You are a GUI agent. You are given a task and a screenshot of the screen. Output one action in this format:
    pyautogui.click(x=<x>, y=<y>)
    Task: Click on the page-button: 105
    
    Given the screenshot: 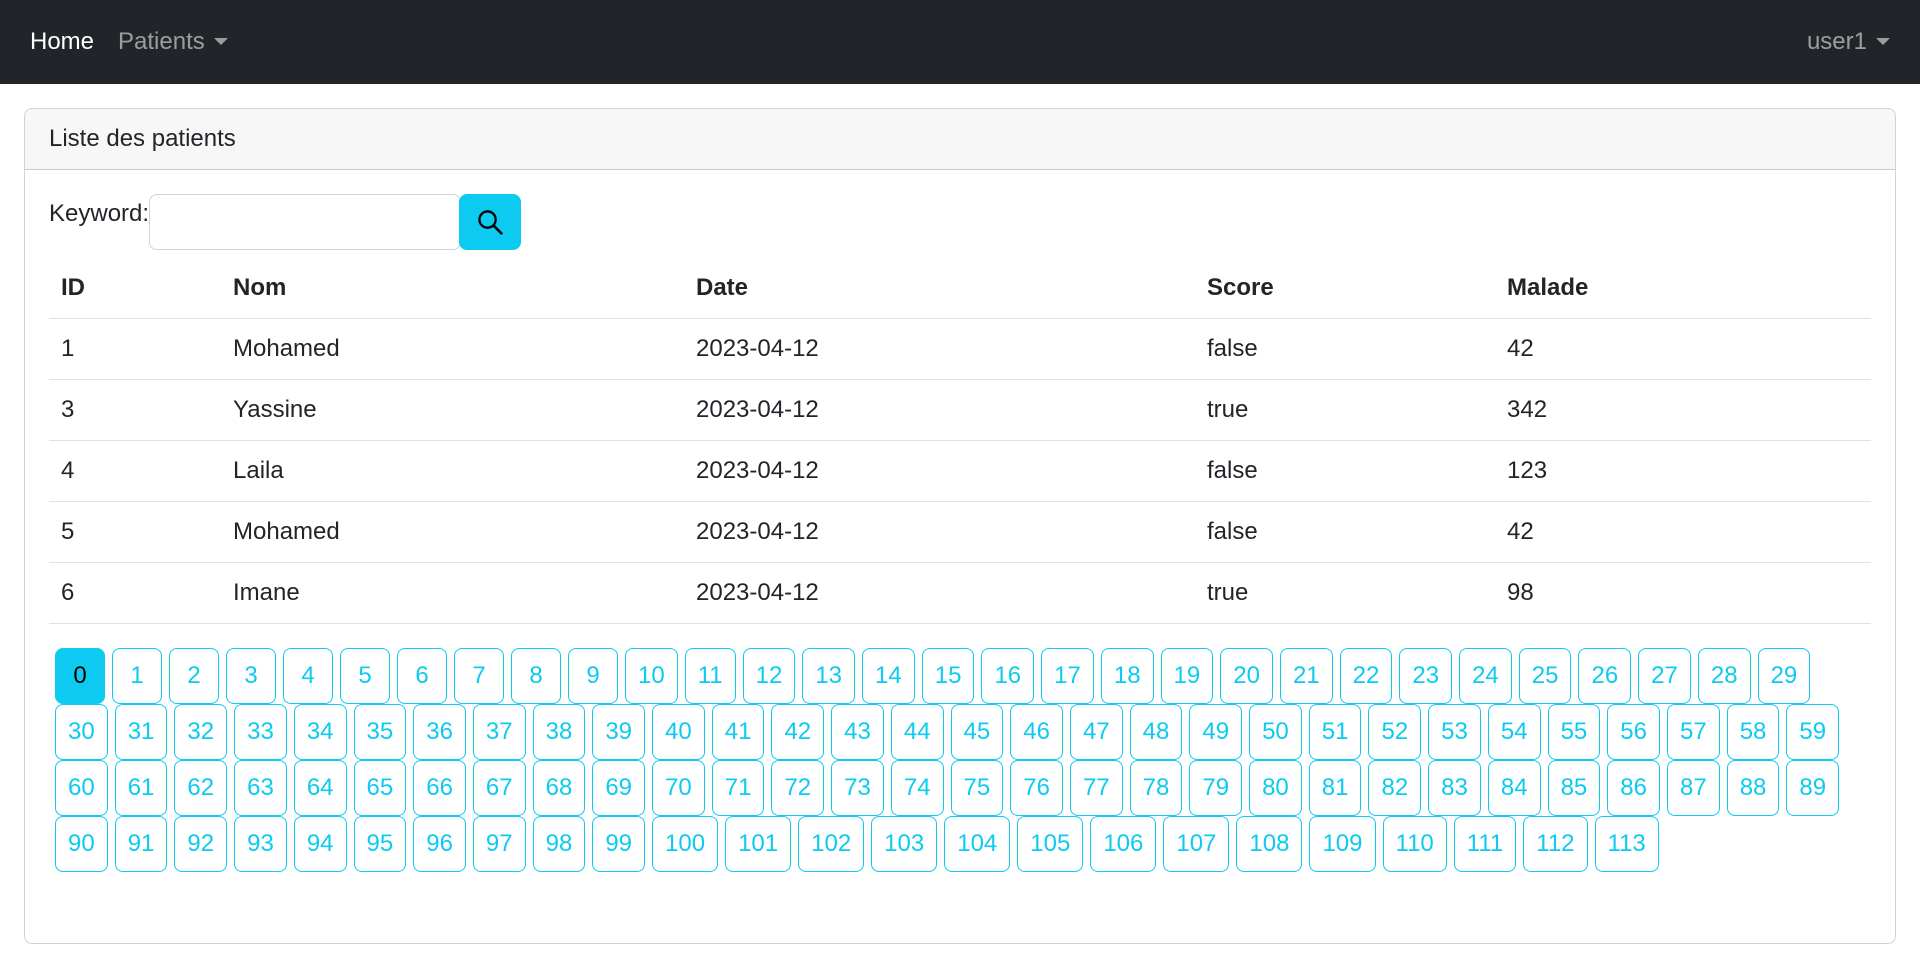 What is the action you would take?
    pyautogui.click(x=1050, y=844)
    